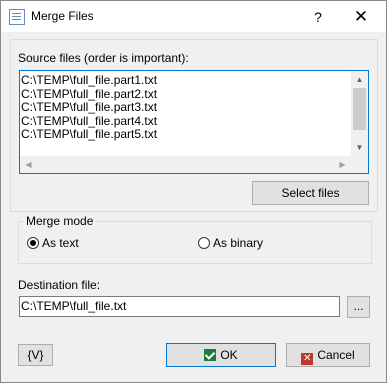 The image size is (387, 383). I want to click on scroll-down-icon: ▼, so click(359, 147).